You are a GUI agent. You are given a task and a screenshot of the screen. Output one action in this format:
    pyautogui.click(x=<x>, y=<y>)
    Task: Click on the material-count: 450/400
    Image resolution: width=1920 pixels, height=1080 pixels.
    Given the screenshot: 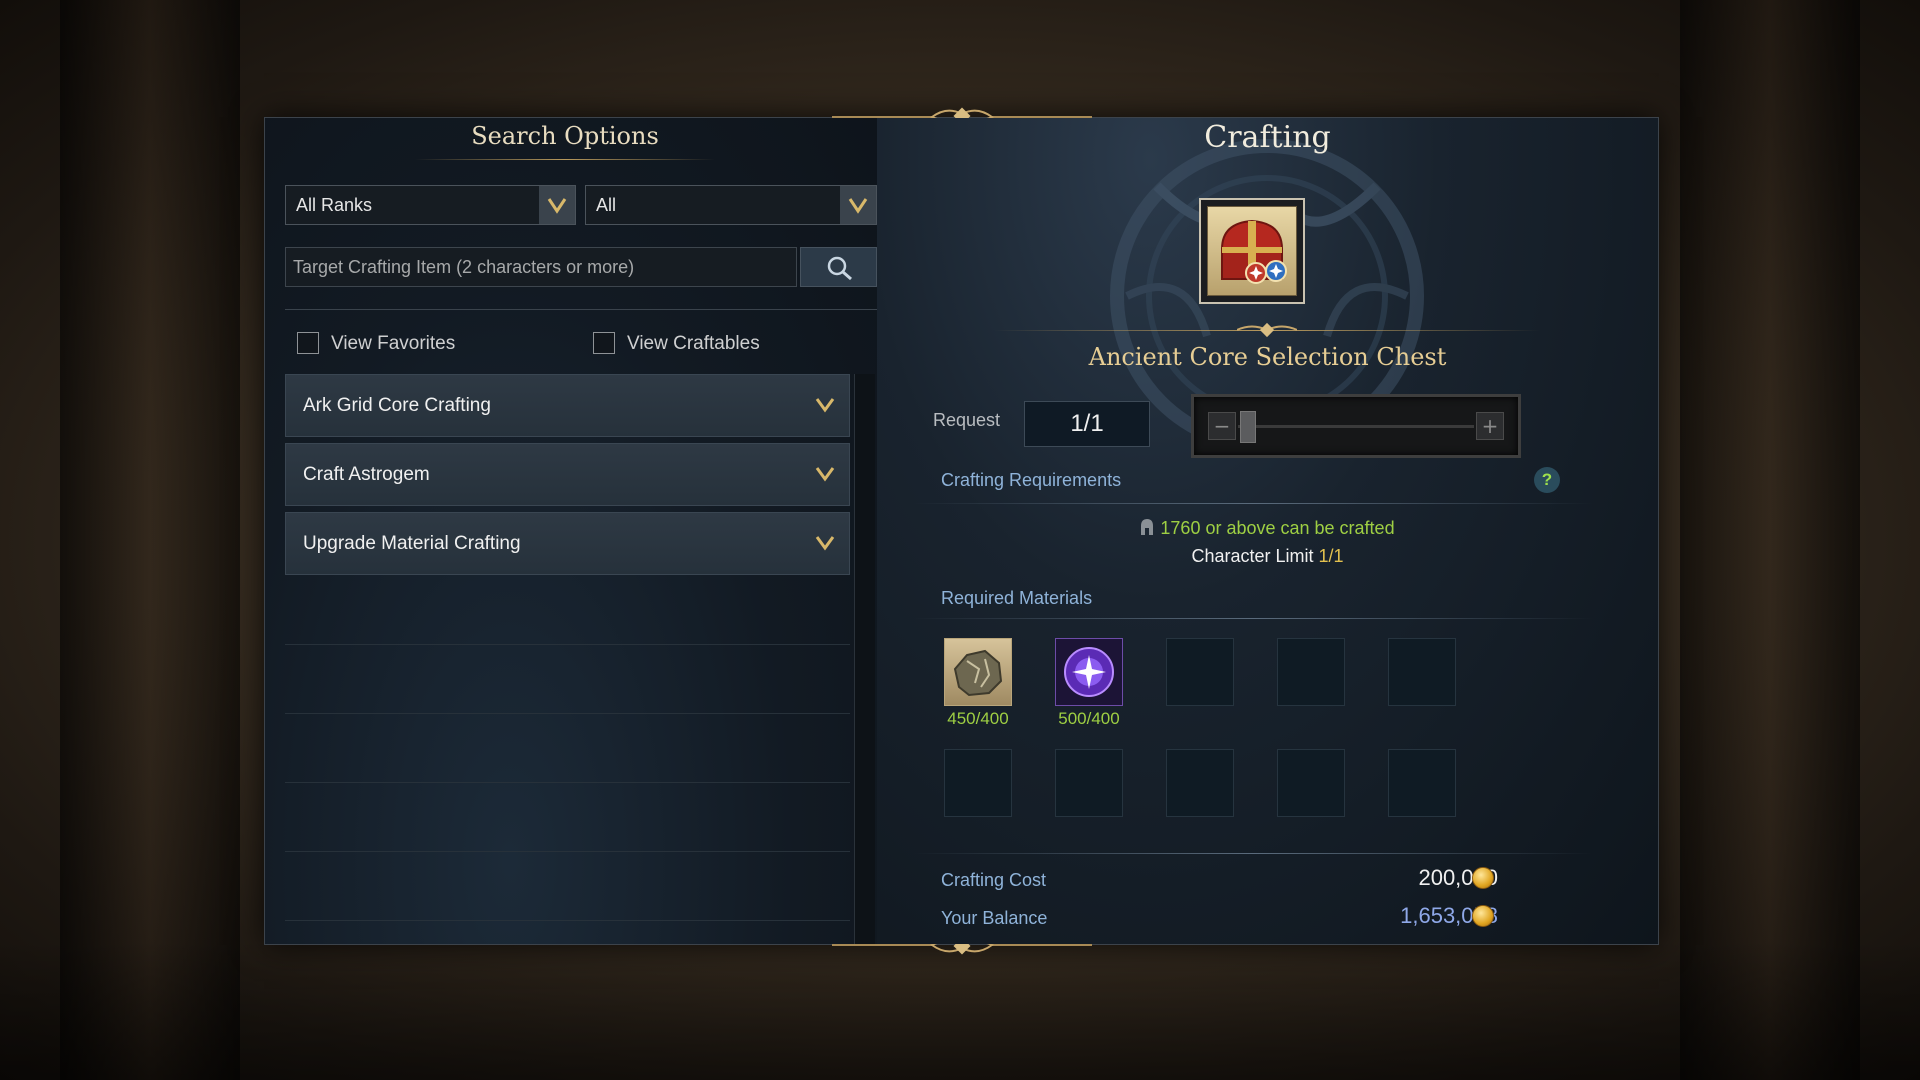 What is the action you would take?
    pyautogui.click(x=978, y=718)
    